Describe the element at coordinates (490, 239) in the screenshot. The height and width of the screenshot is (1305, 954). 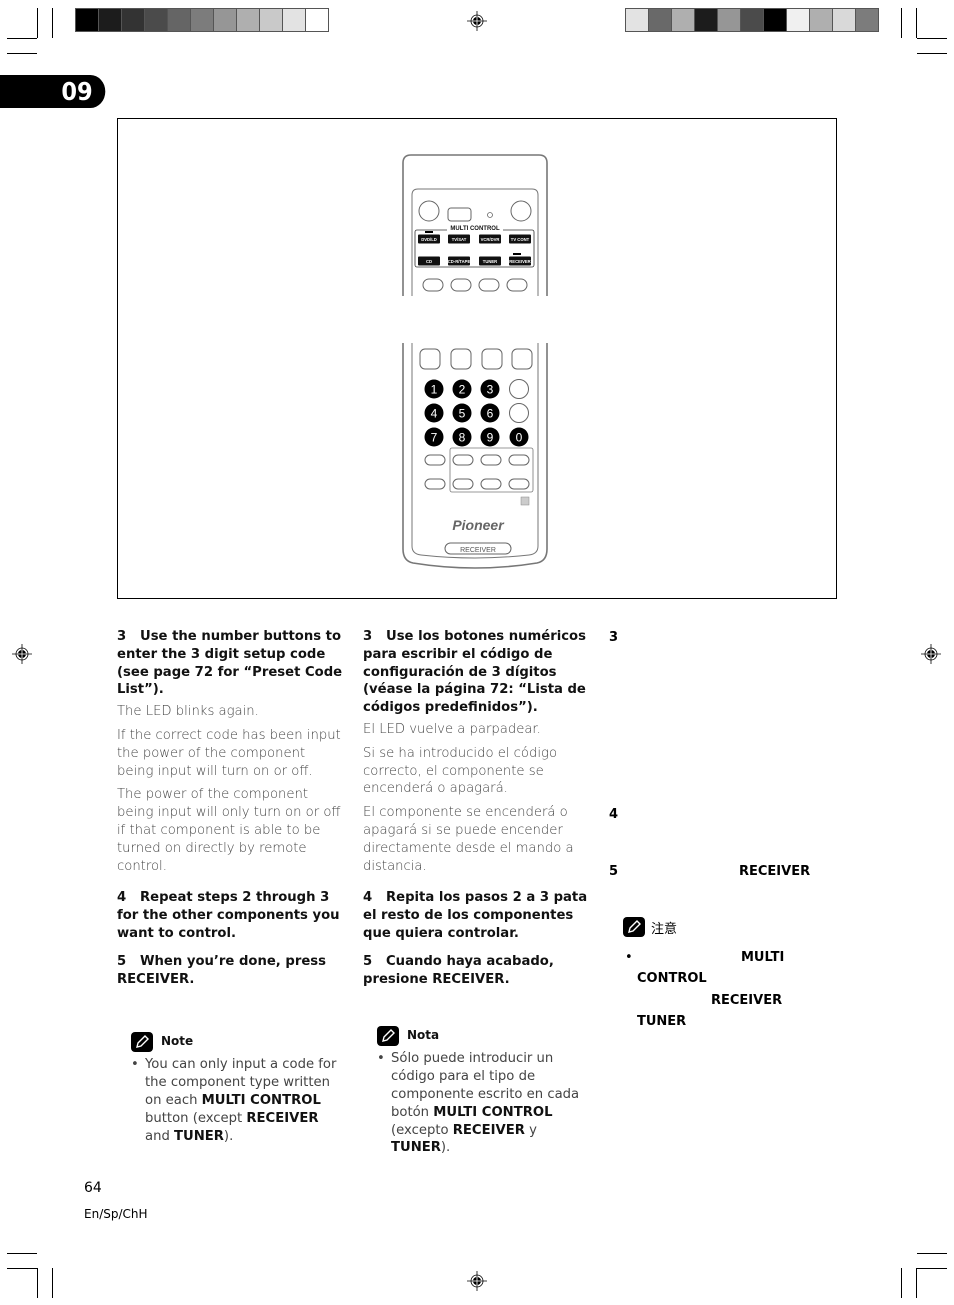
I see `multi-control-button: VCR/DVR` at that location.